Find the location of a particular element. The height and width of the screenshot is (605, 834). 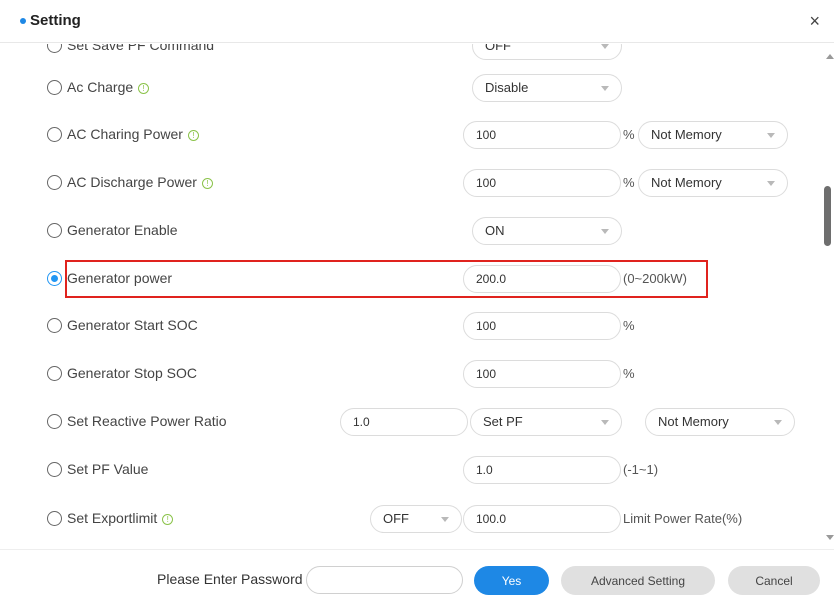

scrollbar is located at coordinates (828, 296).